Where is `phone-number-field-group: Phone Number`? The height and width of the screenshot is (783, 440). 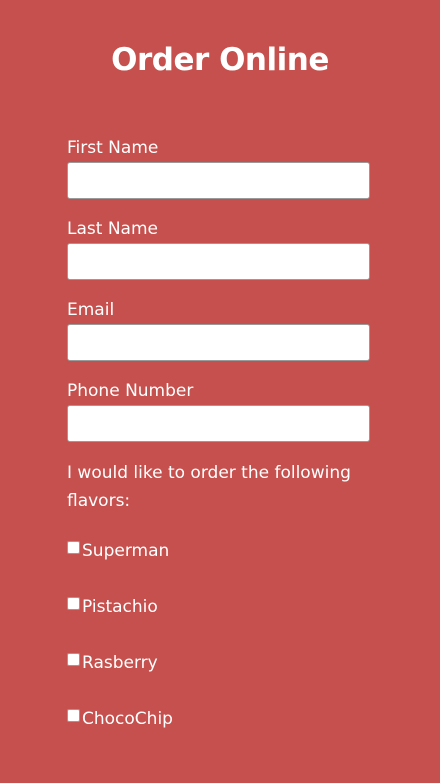 phone-number-field-group: Phone Number is located at coordinates (219, 409).